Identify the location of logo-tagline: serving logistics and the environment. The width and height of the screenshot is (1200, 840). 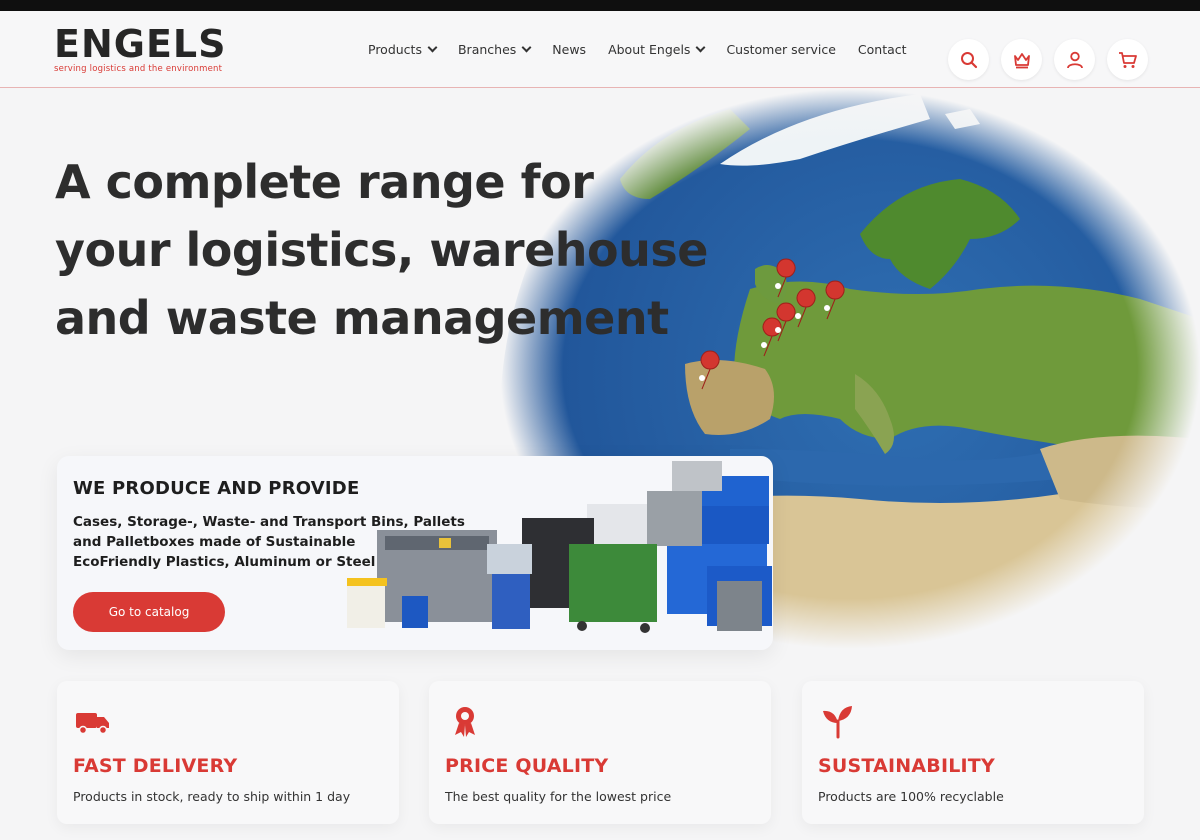
(138, 69).